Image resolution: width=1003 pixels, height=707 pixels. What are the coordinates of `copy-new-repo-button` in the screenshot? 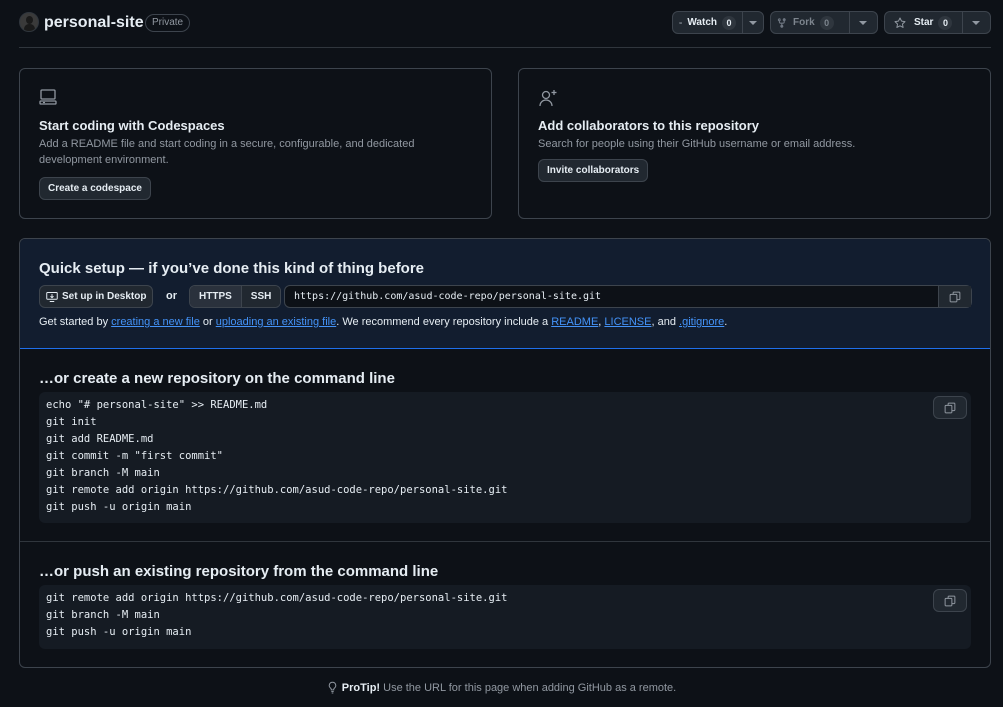 It's located at (950, 407).